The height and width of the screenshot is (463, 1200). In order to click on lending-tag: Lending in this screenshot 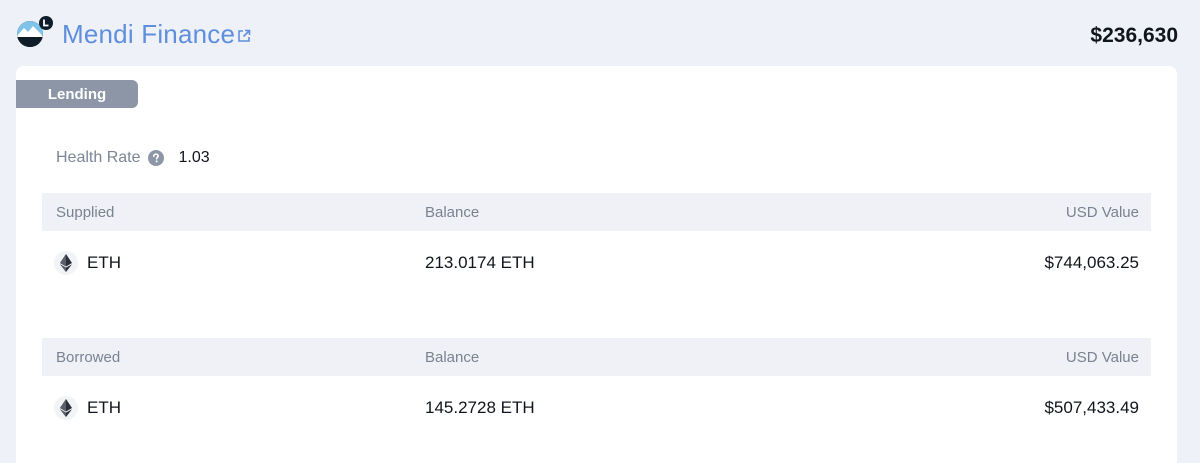, I will do `click(77, 94)`.